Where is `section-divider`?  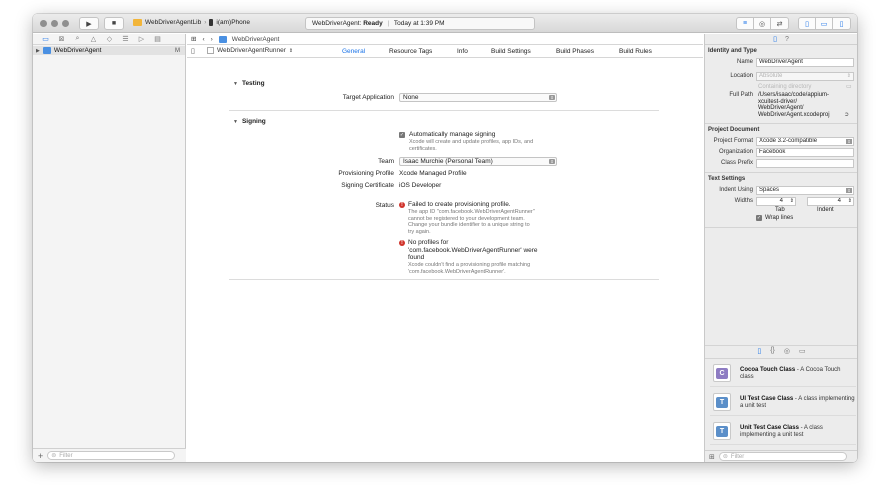 section-divider is located at coordinates (444, 279).